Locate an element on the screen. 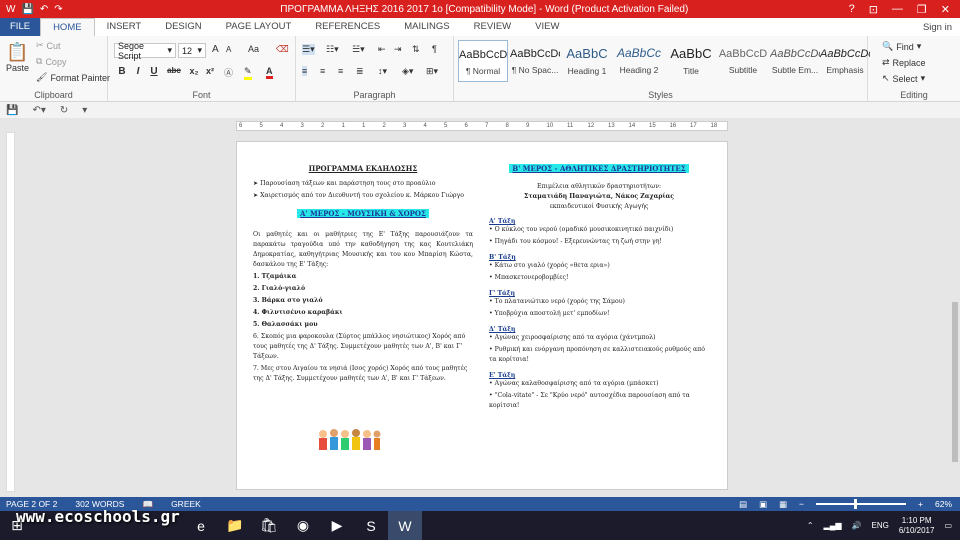 This screenshot has height=540, width=960. tab-insert: INSERT is located at coordinates (124, 27).